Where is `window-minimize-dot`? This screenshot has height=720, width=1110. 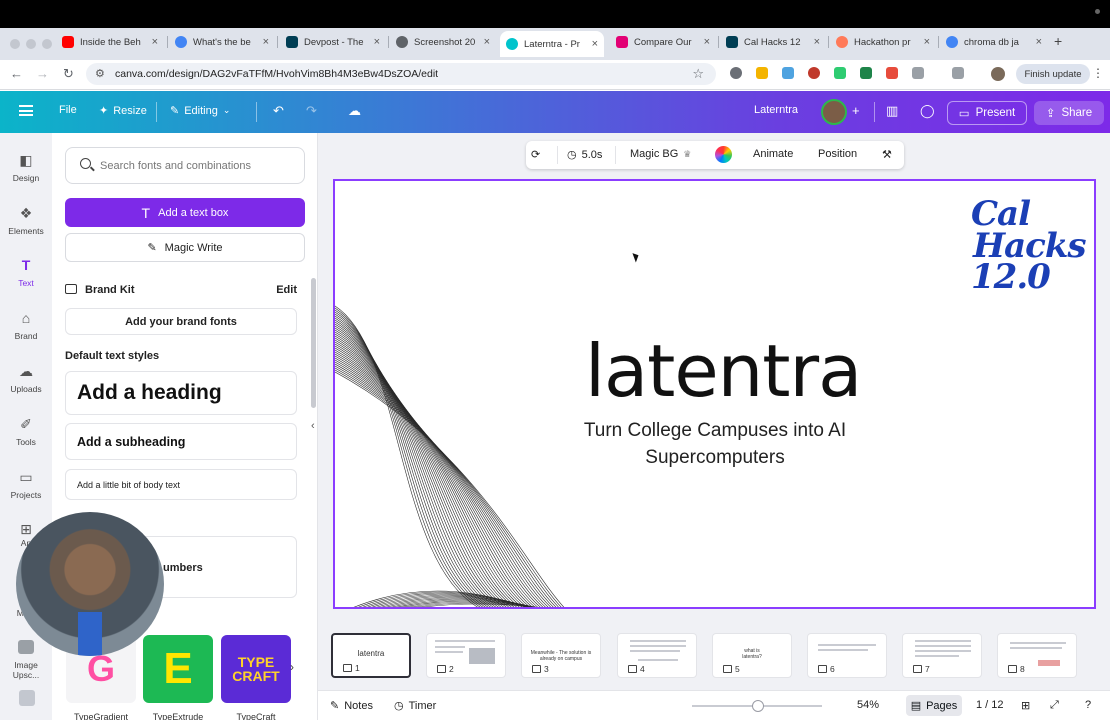 window-minimize-dot is located at coordinates (31, 44).